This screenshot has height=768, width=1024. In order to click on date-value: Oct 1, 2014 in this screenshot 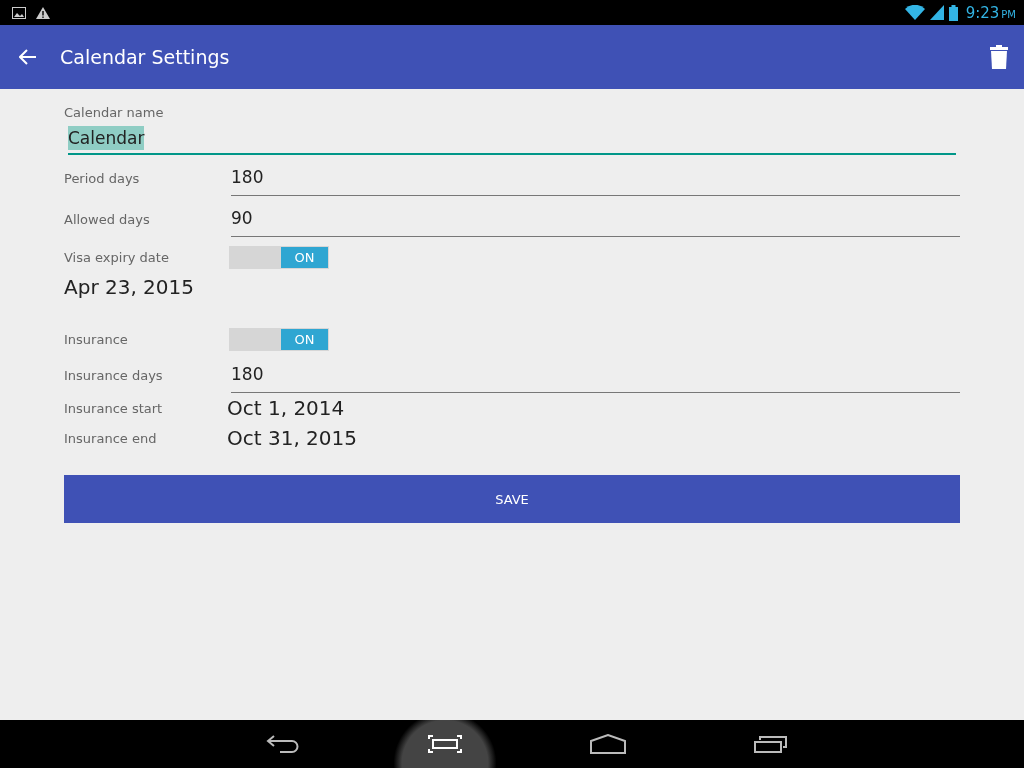, I will do `click(286, 408)`.